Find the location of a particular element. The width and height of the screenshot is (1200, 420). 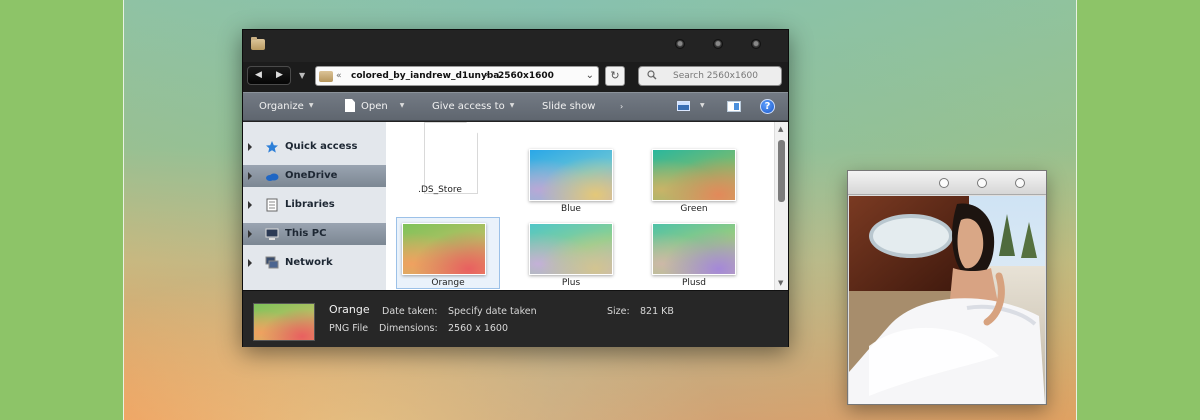

file-list: .DS_Store Blue Green Orange Plus Plusd is located at coordinates (580, 206).